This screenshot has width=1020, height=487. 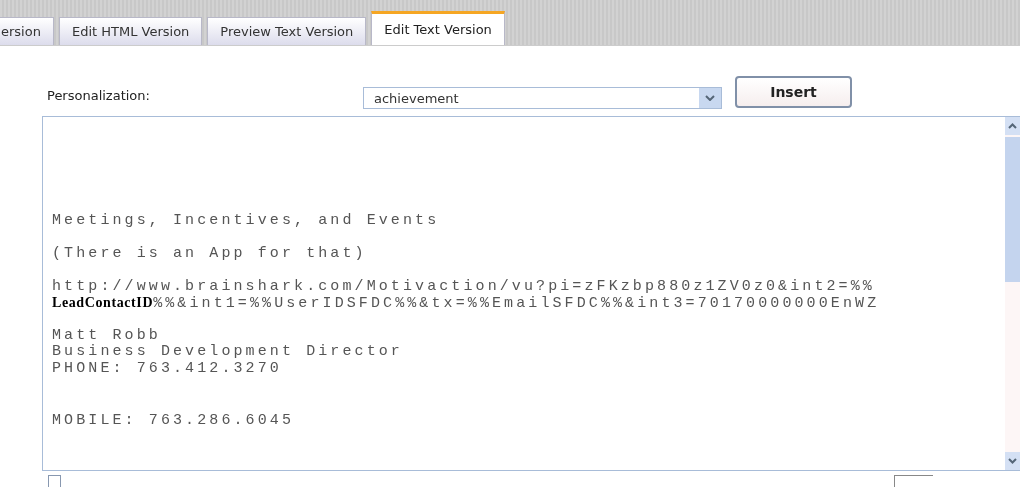 I want to click on tab: ersion, so click(x=27, y=31).